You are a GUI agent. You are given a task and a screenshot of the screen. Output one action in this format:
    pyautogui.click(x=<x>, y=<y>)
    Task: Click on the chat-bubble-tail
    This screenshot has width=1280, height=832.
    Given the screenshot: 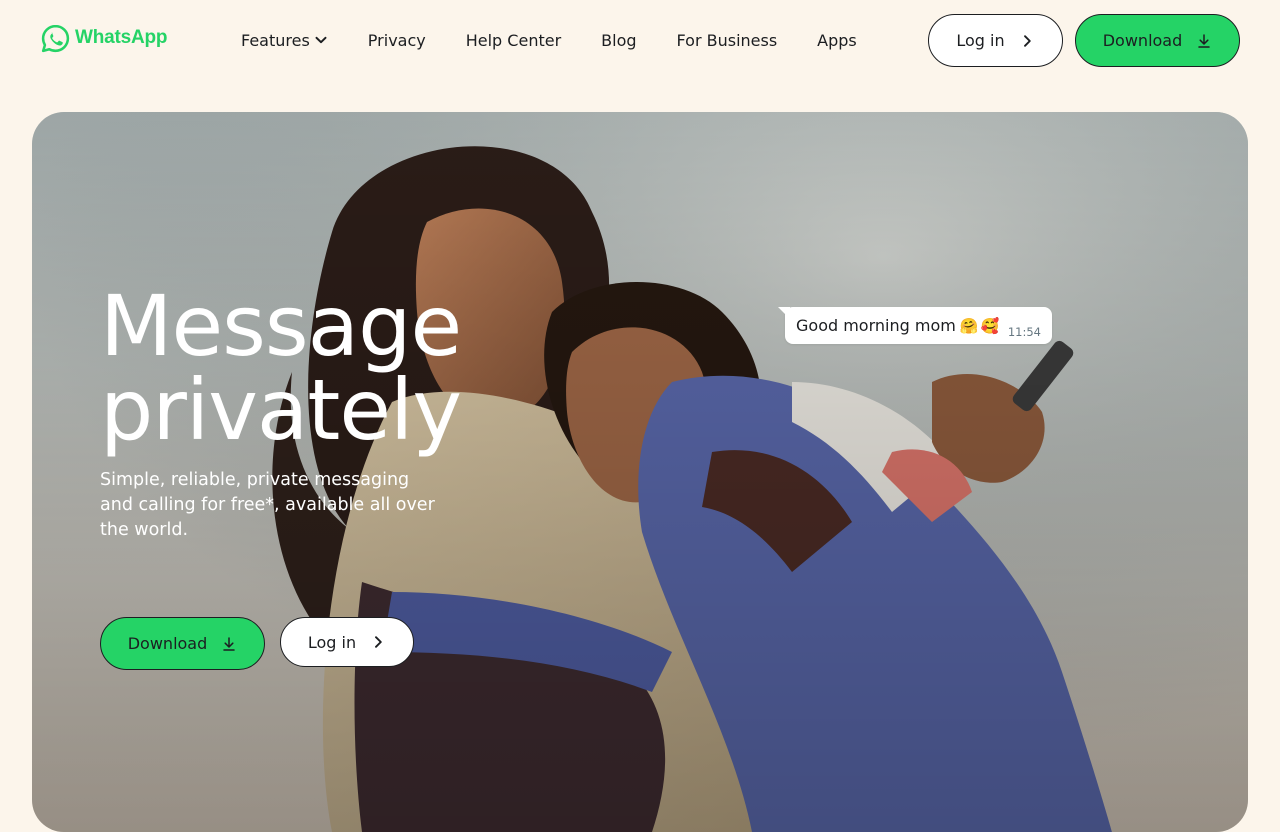 What is the action you would take?
    pyautogui.click(x=784, y=314)
    